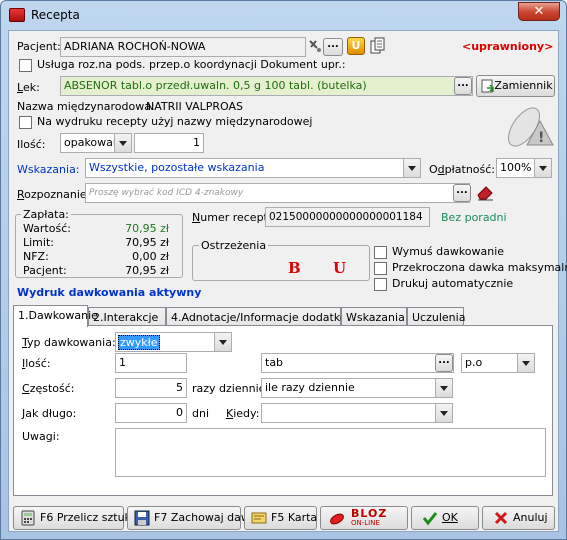  Describe the element at coordinates (36, 363) in the screenshot. I see `dosage-qty-label: Ilość:` at that location.